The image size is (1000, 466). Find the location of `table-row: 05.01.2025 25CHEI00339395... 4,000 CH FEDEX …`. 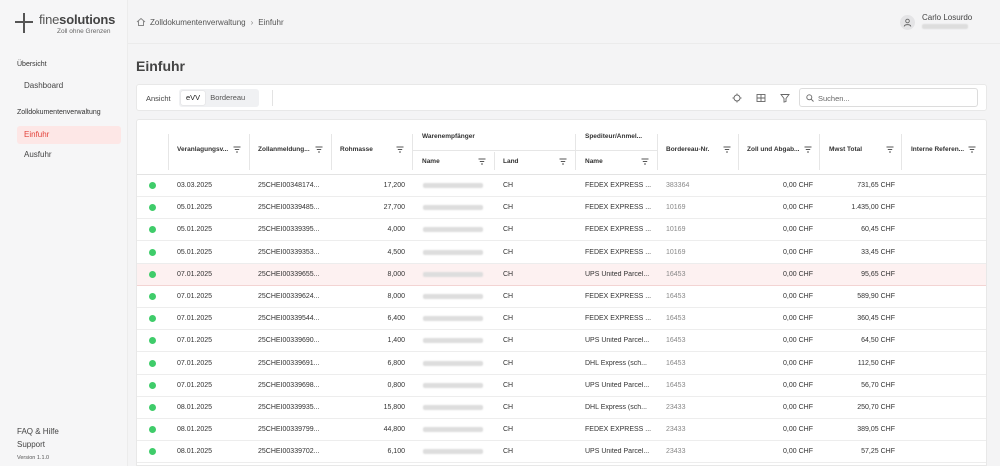

table-row: 05.01.2025 25CHEI00339395... 4,000 CH FEDEX … is located at coordinates (561, 230).